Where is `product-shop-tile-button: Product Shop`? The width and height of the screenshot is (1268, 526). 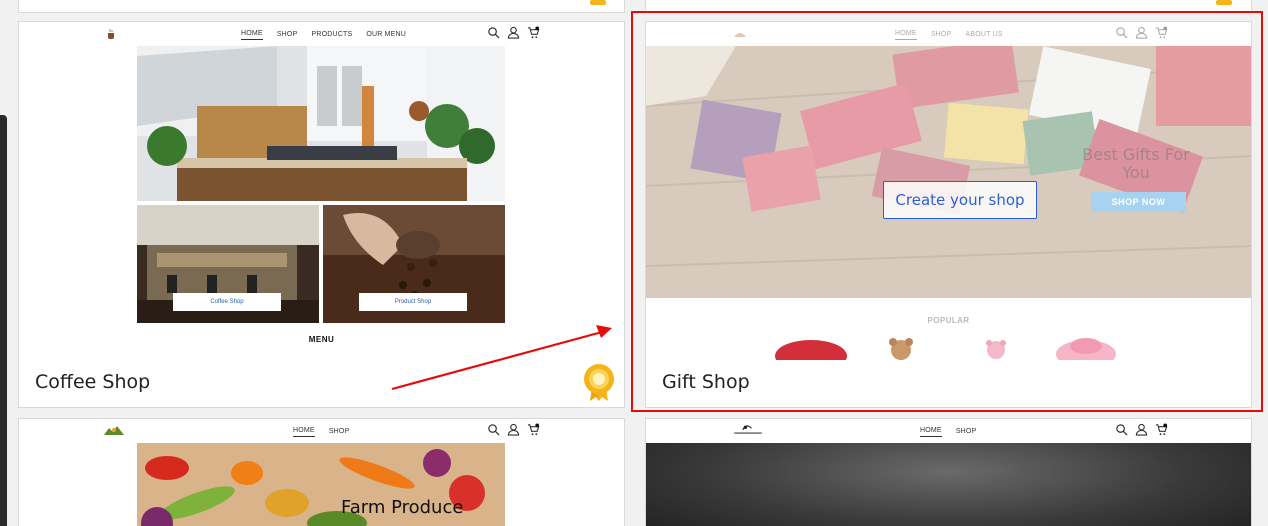 product-shop-tile-button: Product Shop is located at coordinates (413, 302).